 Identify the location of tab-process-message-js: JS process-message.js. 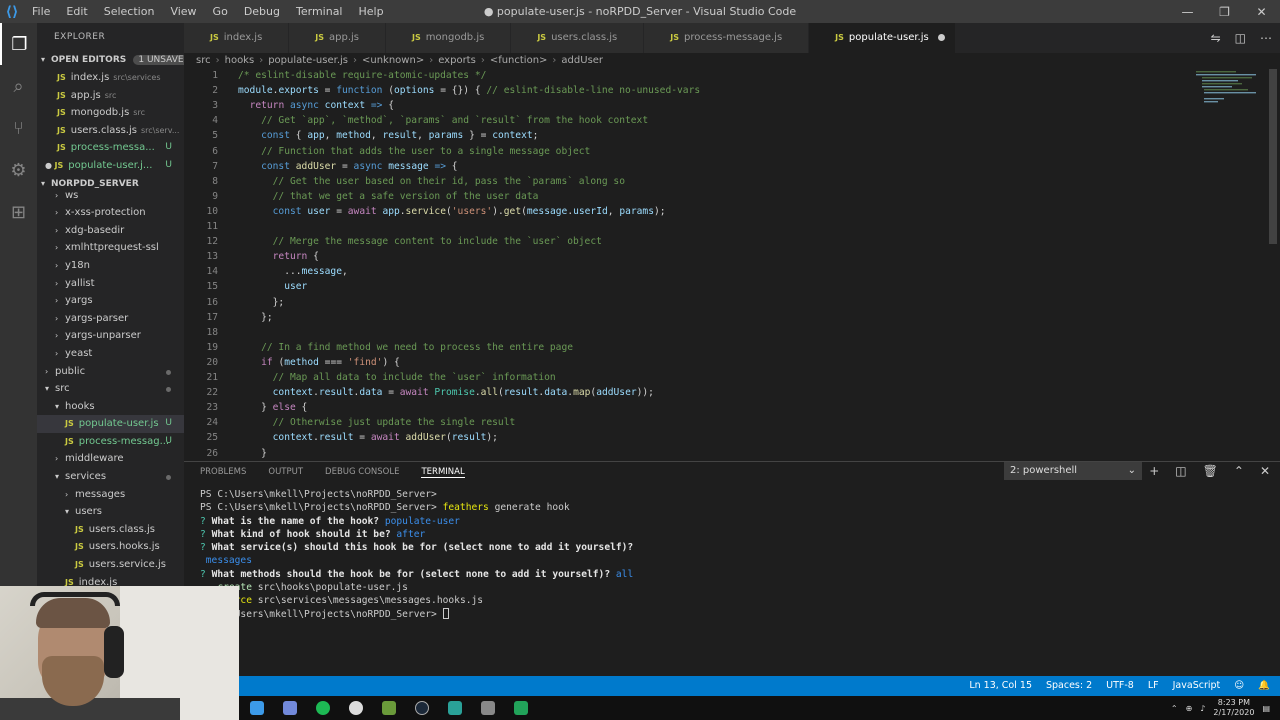
(727, 38).